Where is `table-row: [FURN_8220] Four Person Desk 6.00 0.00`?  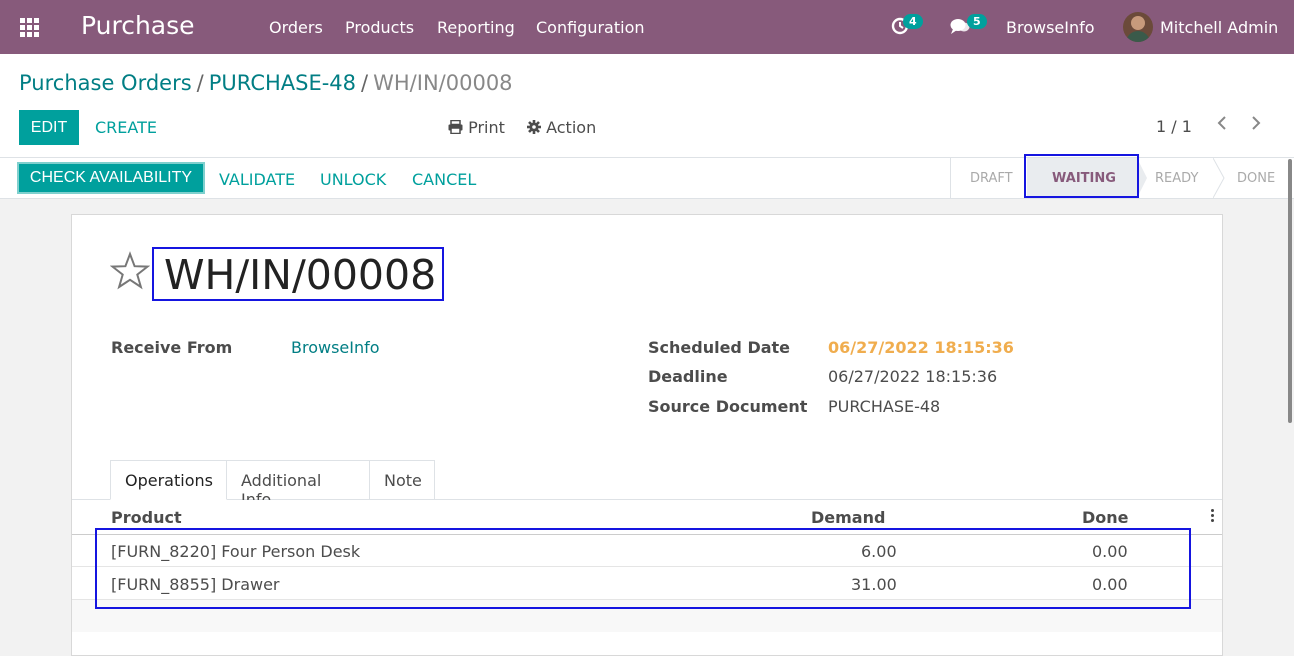
table-row: [FURN_8220] Four Person Desk 6.00 0.00 is located at coordinates (647, 550).